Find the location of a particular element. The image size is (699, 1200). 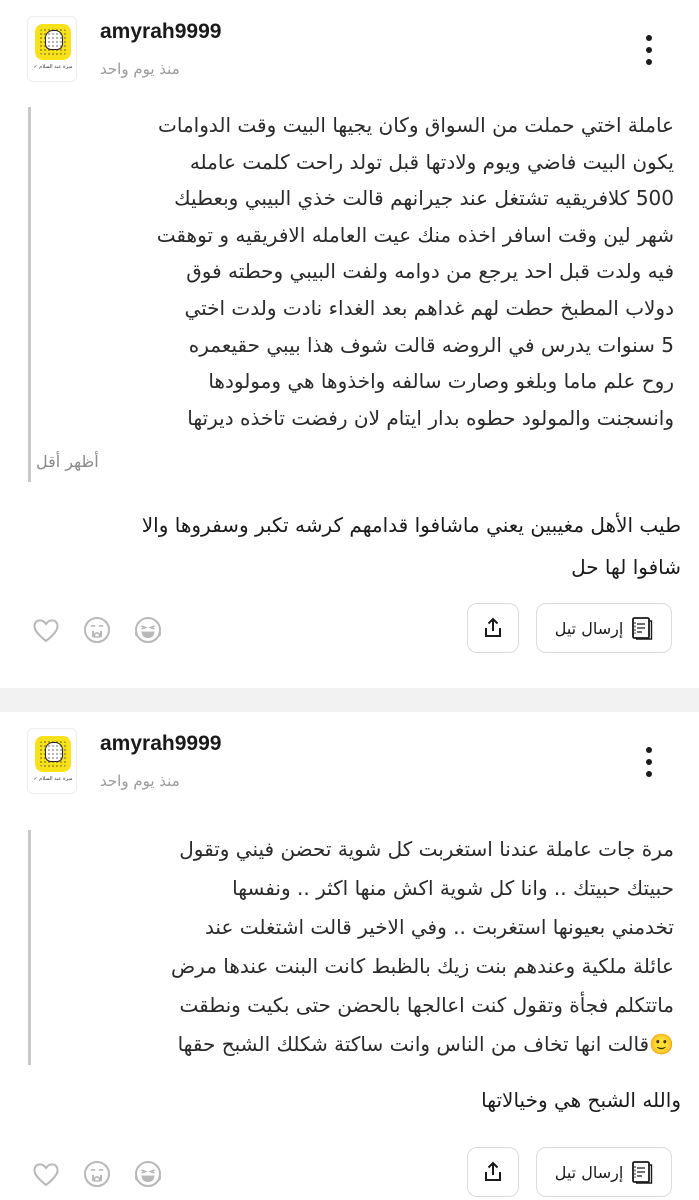

posts-separator is located at coordinates (349, 700).